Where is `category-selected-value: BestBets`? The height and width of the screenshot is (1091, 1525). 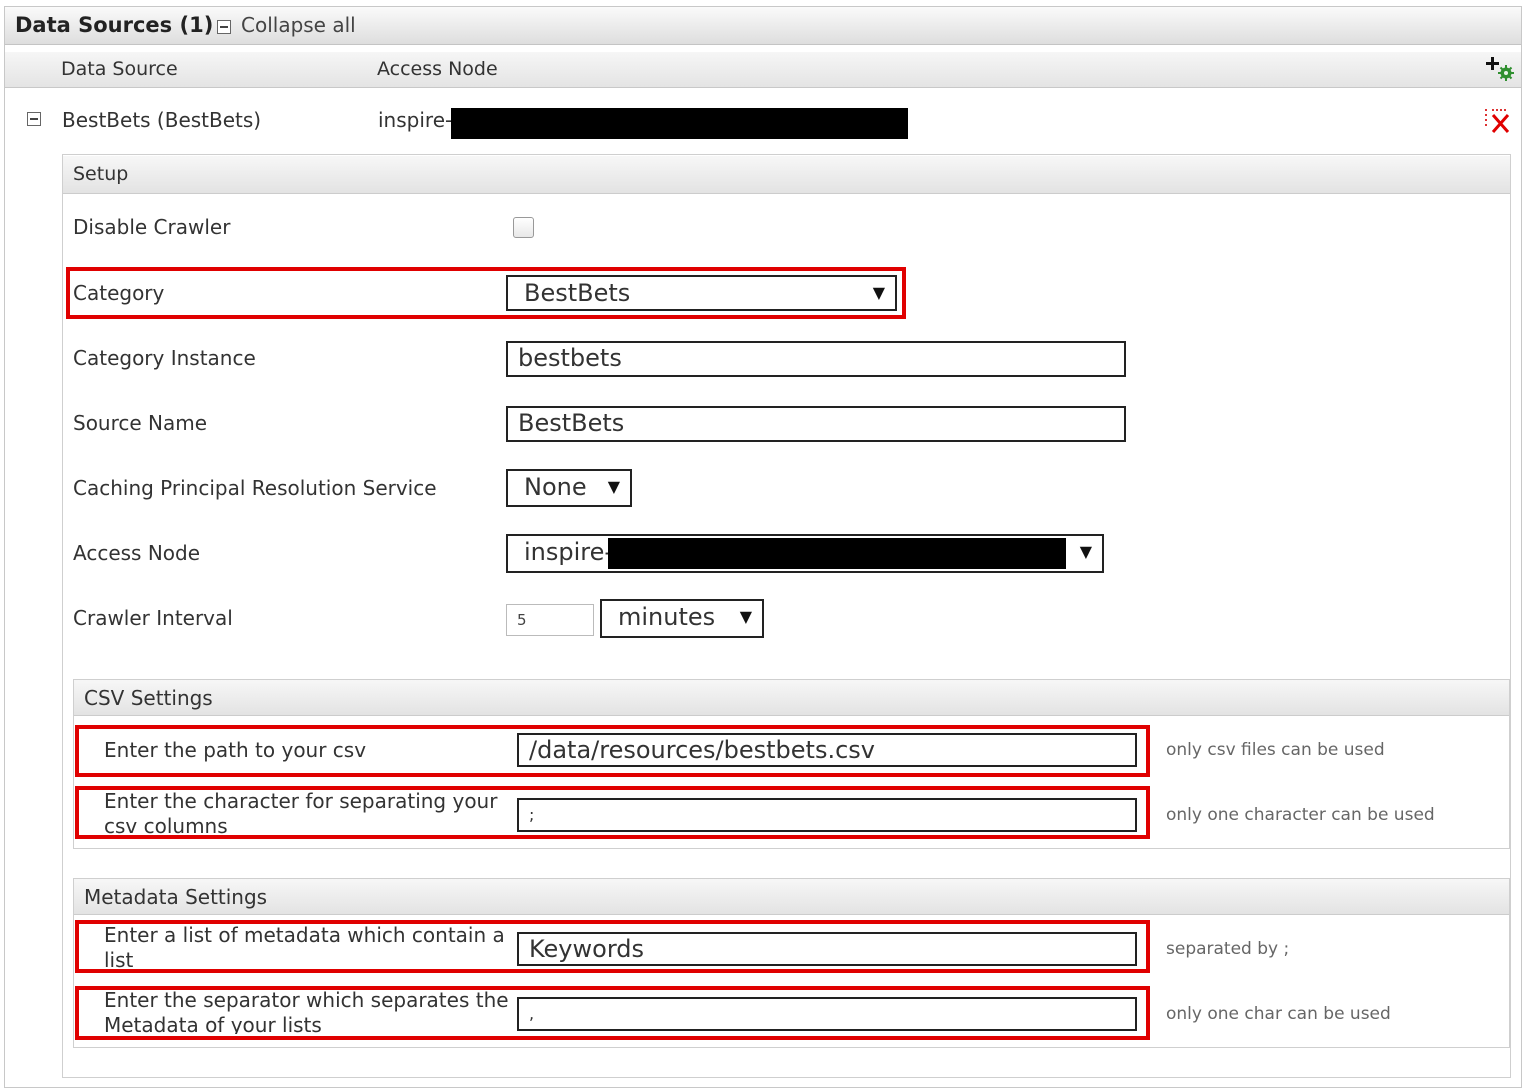 category-selected-value: BestBets is located at coordinates (577, 293).